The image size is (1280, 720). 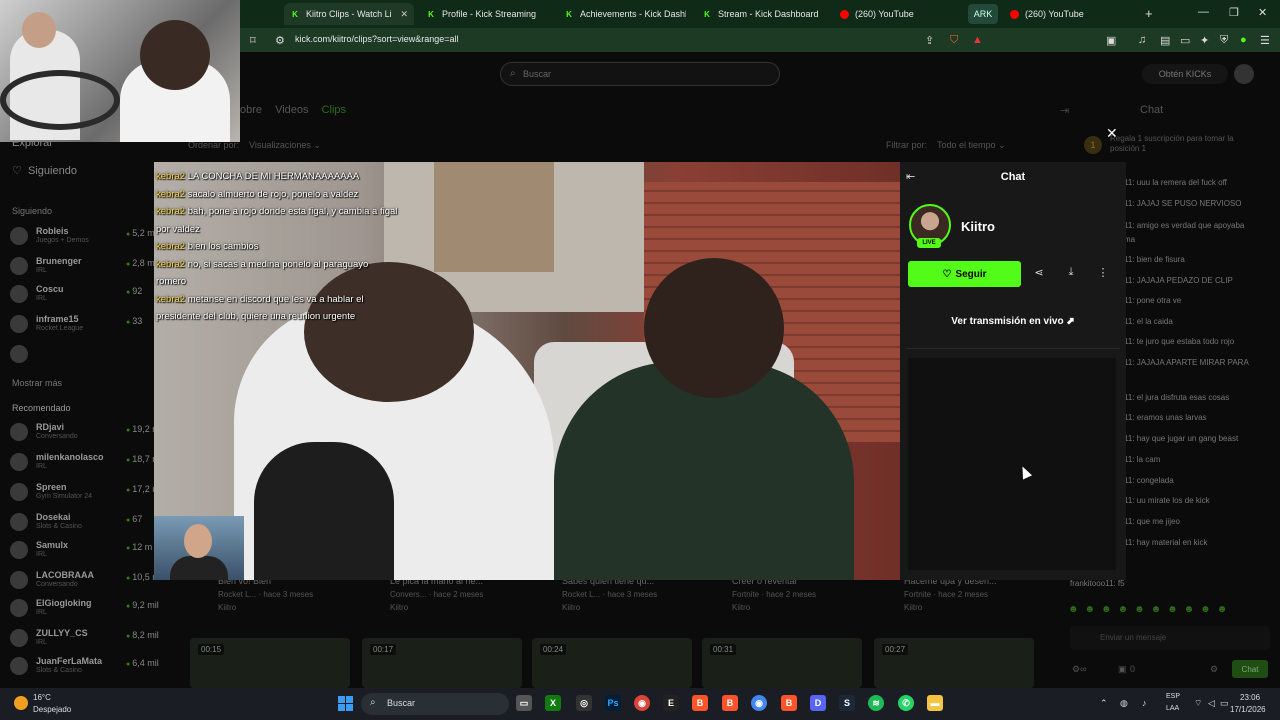 I want to click on weather-icon, so click(x=21, y=703).